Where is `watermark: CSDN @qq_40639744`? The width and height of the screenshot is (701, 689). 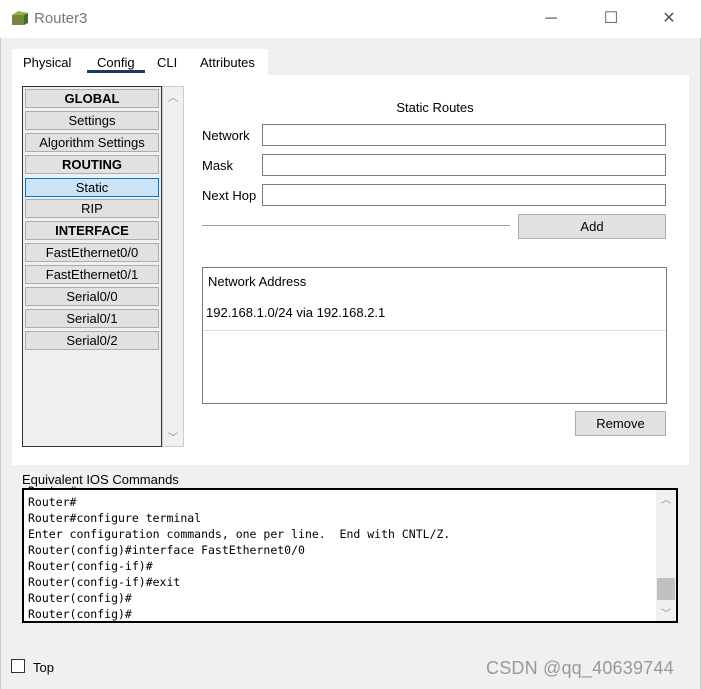 watermark: CSDN @qq_40639744 is located at coordinates (580, 668).